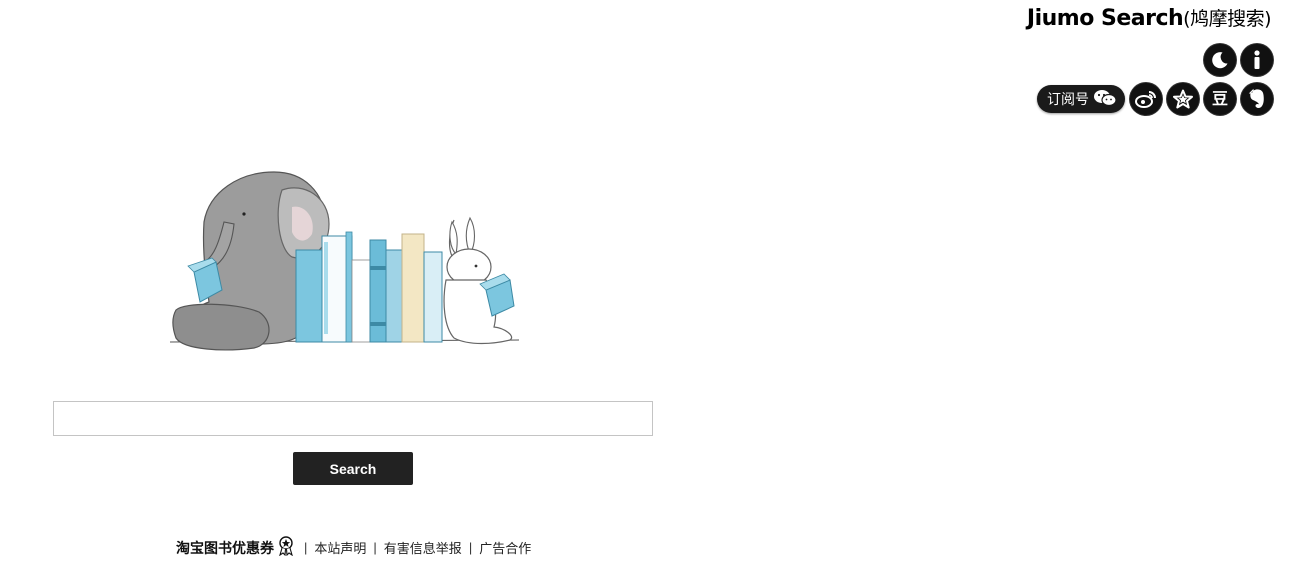  I want to click on star-icon, so click(1183, 99).